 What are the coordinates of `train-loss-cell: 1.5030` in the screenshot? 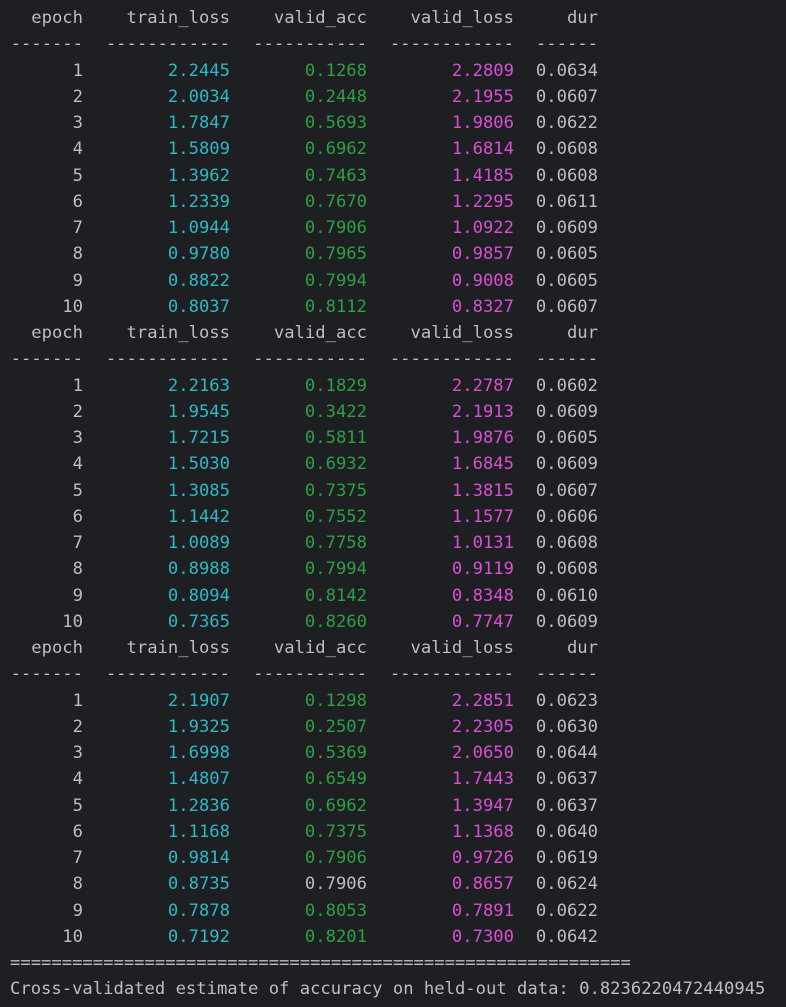 It's located at (198, 464).